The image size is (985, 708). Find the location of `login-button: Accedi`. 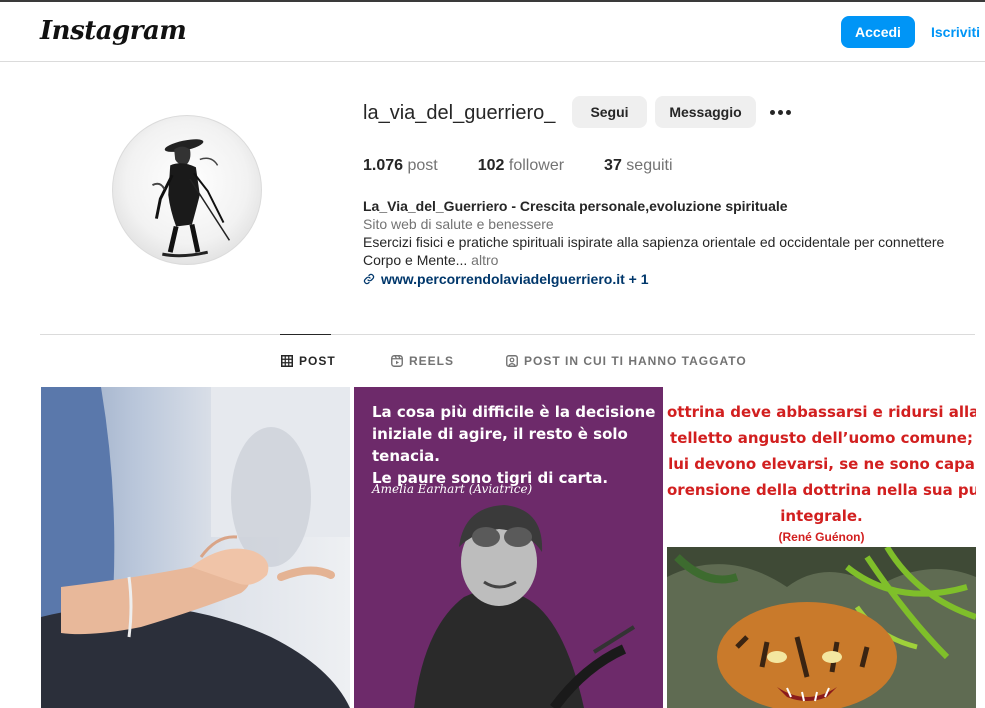

login-button: Accedi is located at coordinates (878, 32).